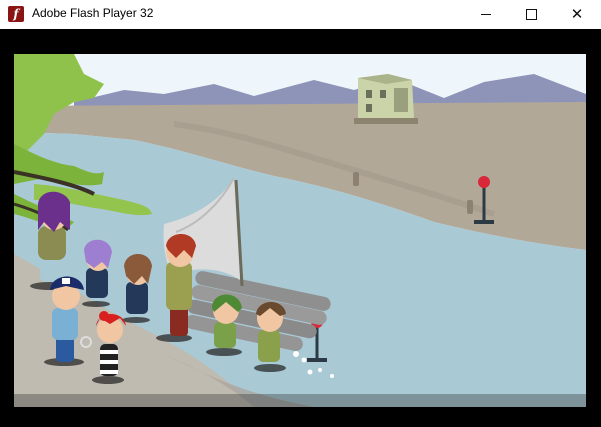 The width and height of the screenshot is (601, 427). What do you see at coordinates (300, 14) in the screenshot?
I see `title-bar: f Adobe Flash Player 32 ✕` at bounding box center [300, 14].